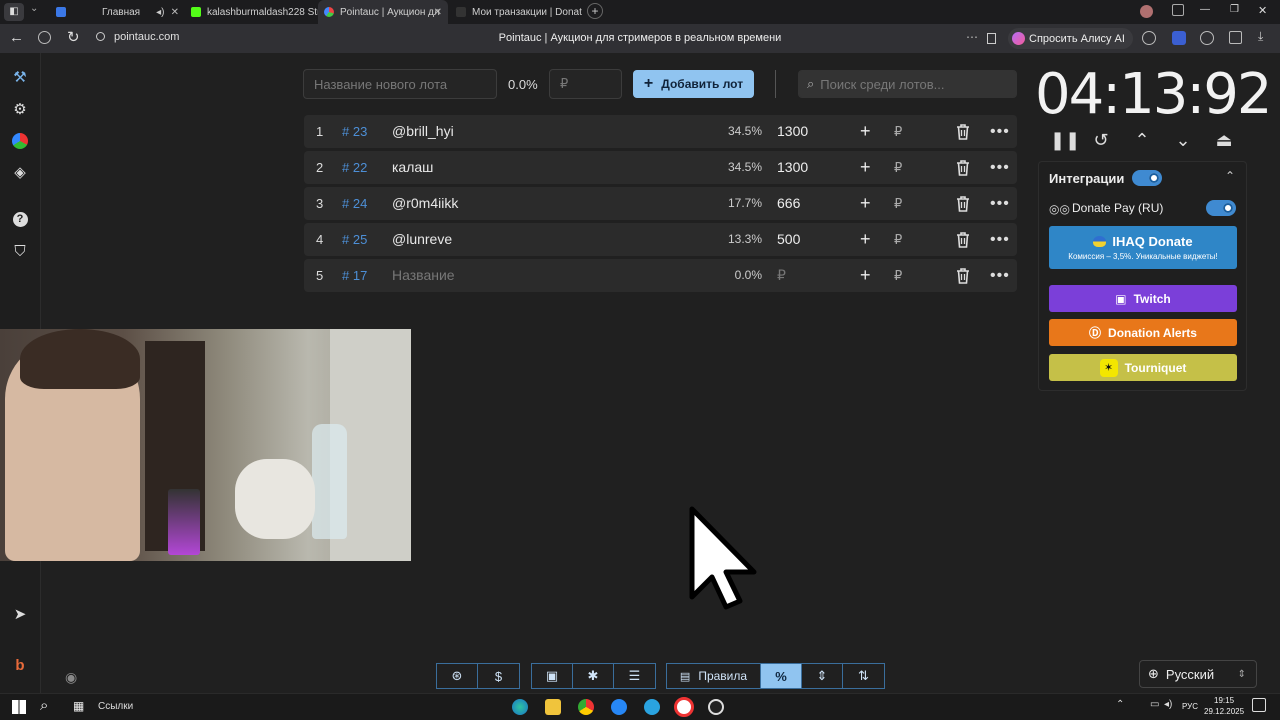 This screenshot has height=720, width=1280. I want to click on sort-icon: ⇅, so click(863, 676).